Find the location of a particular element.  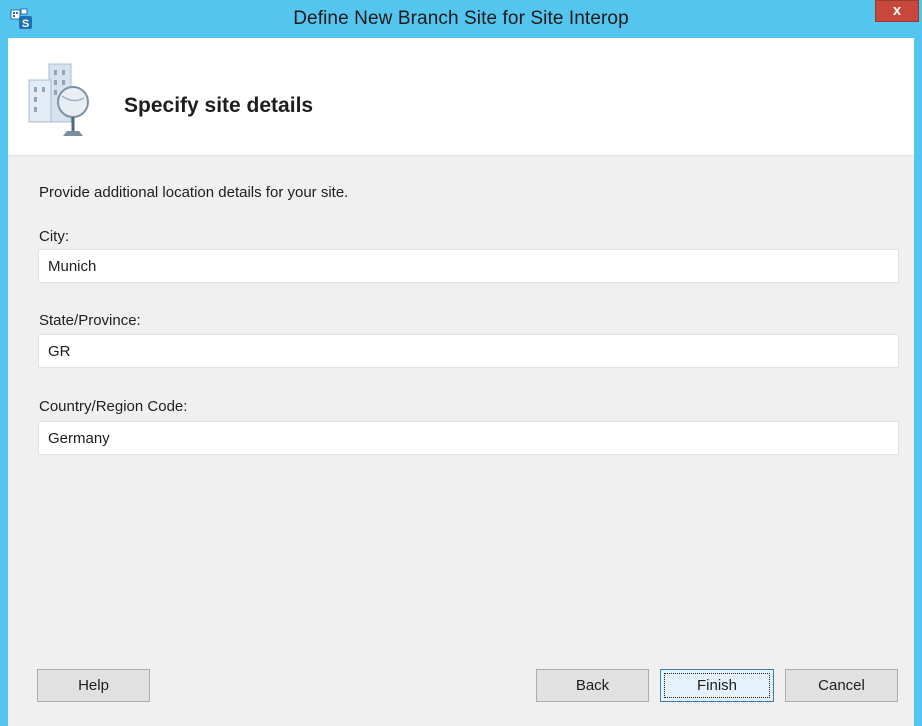

help-button: Help is located at coordinates (93, 685).